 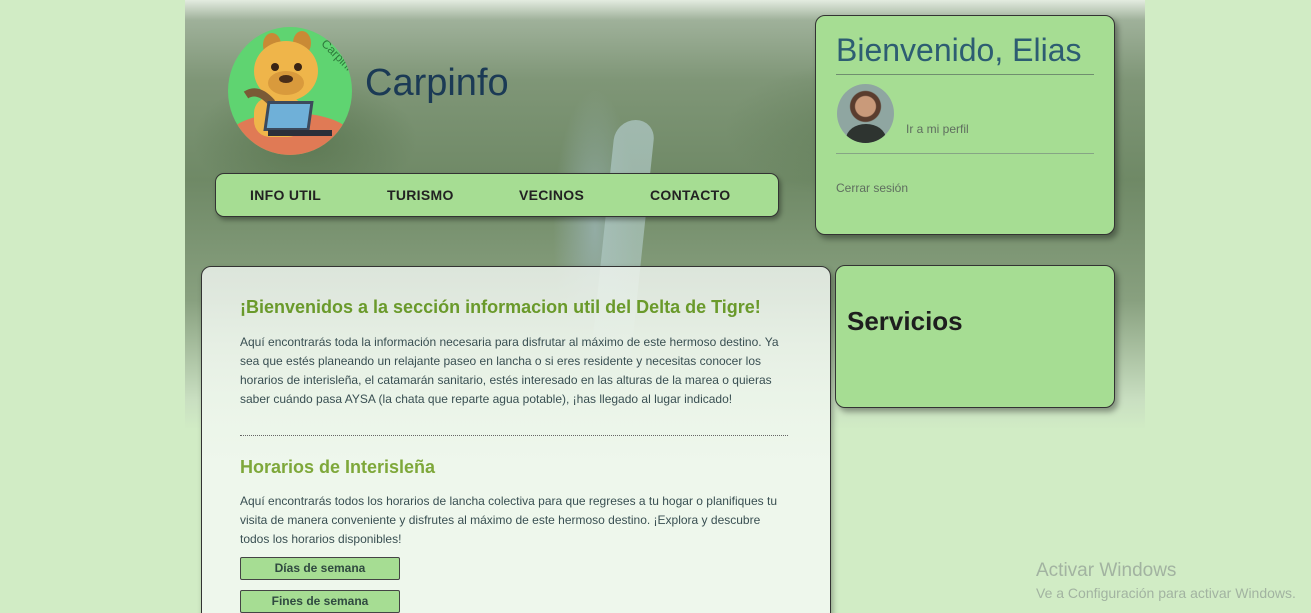 I want to click on services-title: Servicios, so click(x=905, y=321).